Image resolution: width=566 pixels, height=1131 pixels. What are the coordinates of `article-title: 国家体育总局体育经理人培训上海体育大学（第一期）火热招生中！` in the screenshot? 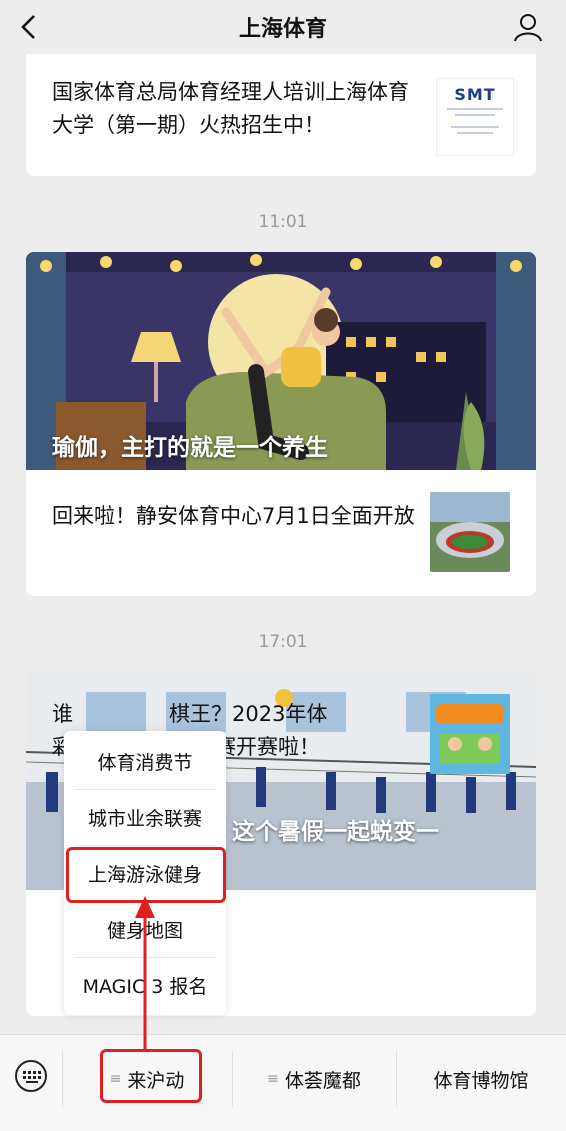 It's located at (230, 108).